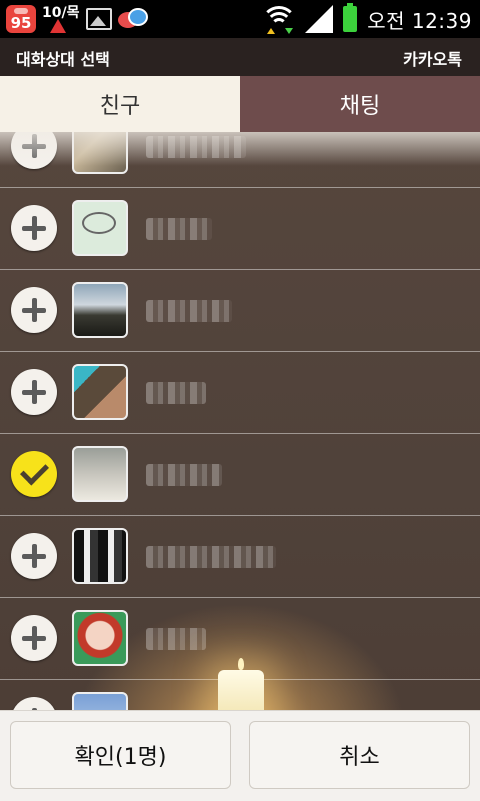  Describe the element at coordinates (240, 755) in the screenshot. I see `bottom-action-bar: 확인(1명) 취소` at that location.